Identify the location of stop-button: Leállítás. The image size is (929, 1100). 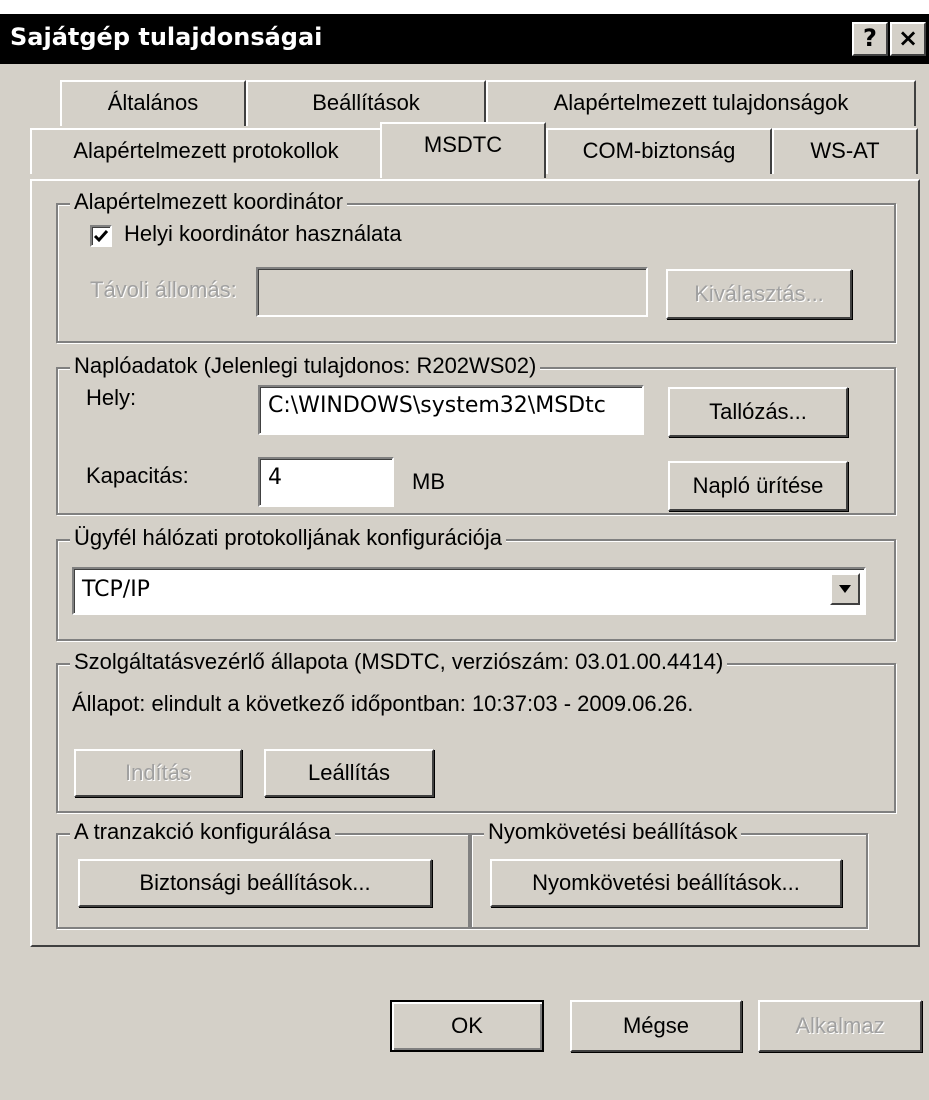
(349, 773).